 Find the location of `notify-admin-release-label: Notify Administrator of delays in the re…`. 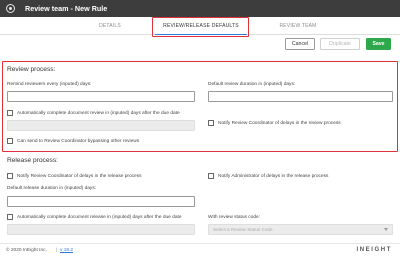

notify-admin-release-label: Notify Administrator of delays in the re… is located at coordinates (273, 176).